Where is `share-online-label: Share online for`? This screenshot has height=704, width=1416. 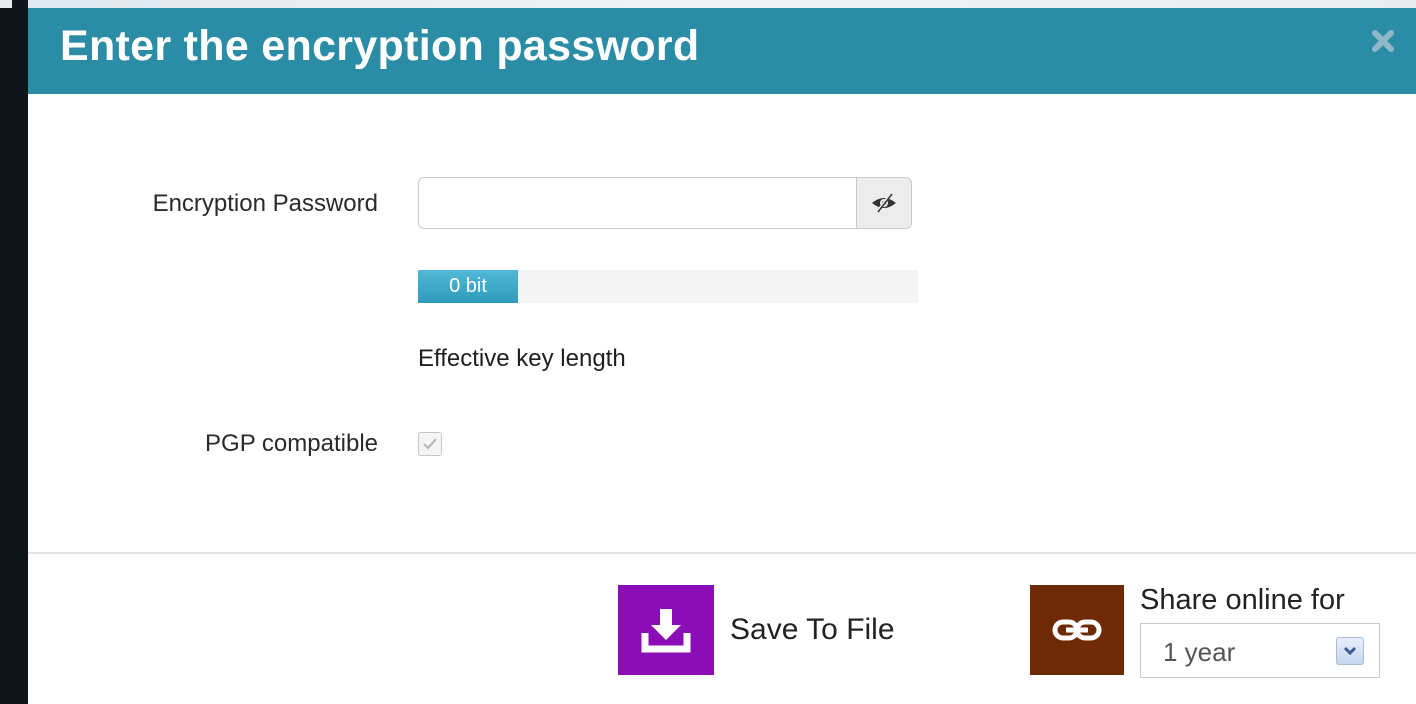 share-online-label: Share online for is located at coordinates (1242, 600).